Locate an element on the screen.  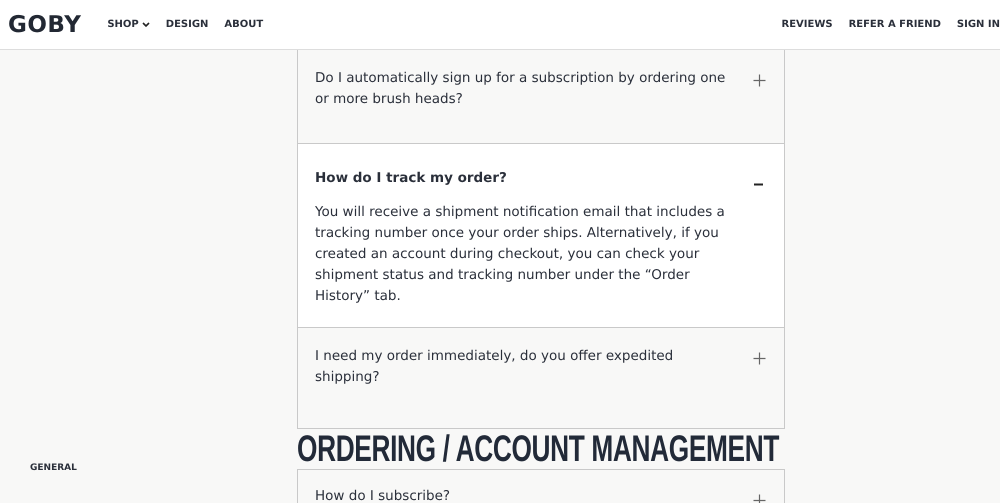
nav-link: REFER A FRIEND is located at coordinates (894, 24).